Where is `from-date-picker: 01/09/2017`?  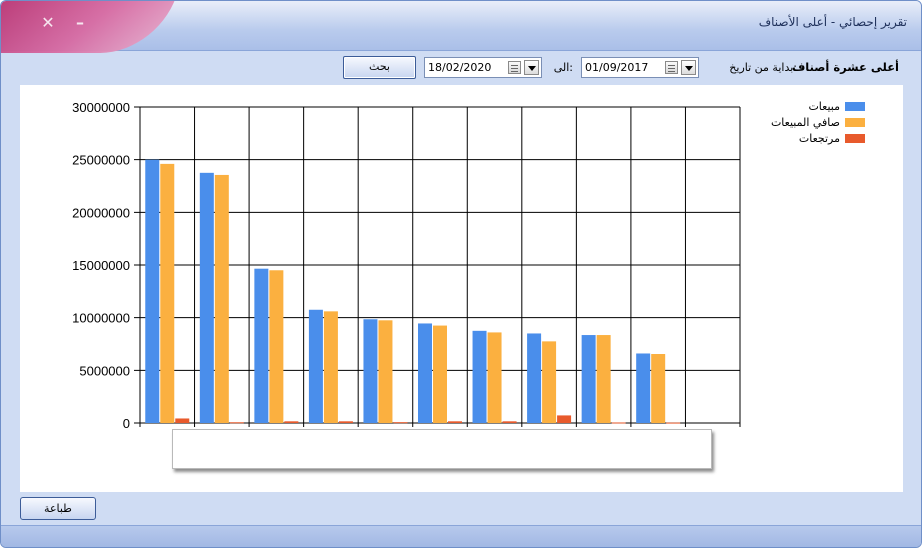
from-date-picker: 01/09/2017 is located at coordinates (640, 67).